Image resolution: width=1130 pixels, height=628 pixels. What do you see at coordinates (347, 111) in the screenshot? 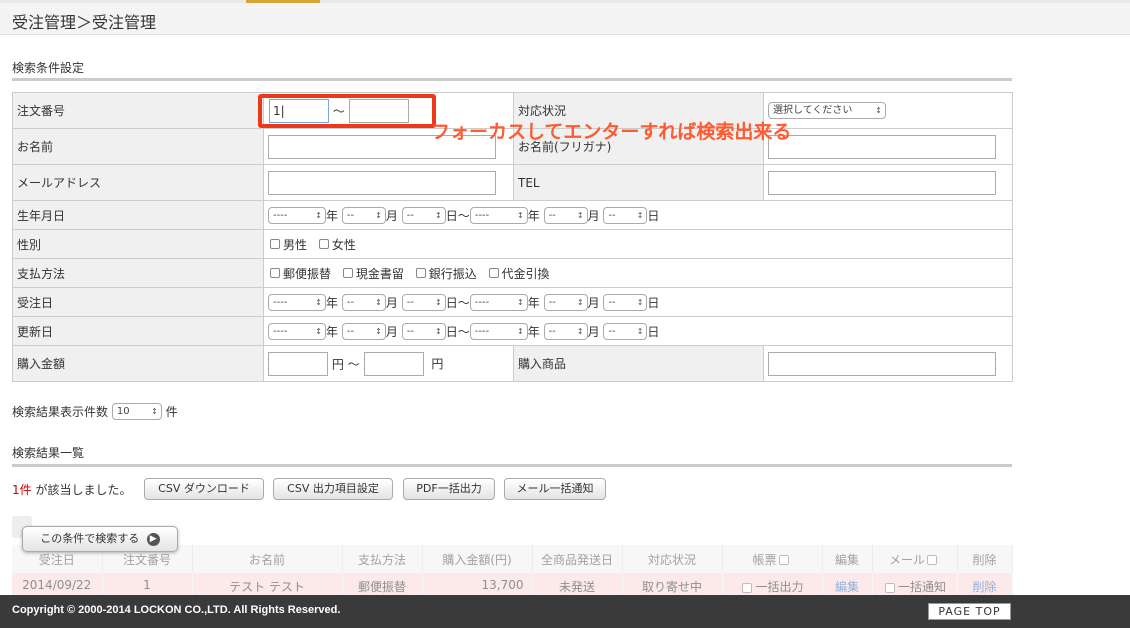
I see `highlight-box` at bounding box center [347, 111].